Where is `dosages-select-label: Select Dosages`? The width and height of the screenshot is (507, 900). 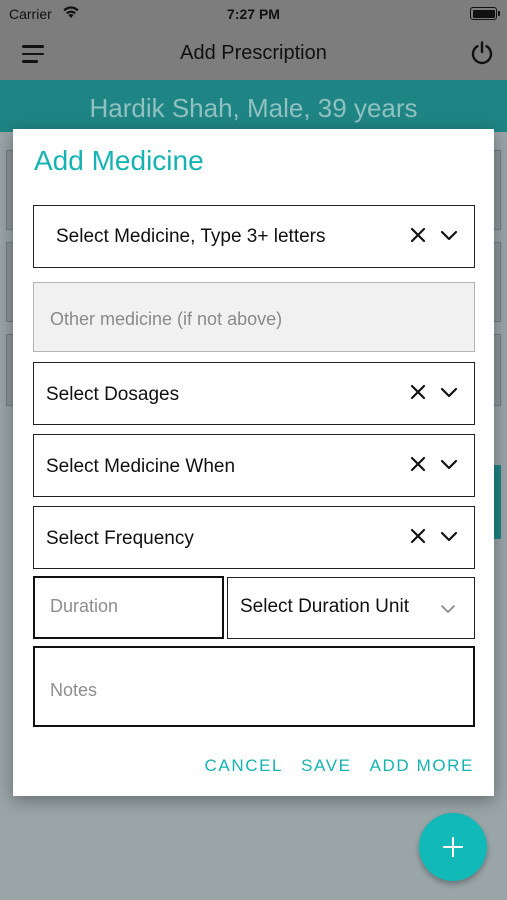 dosages-select-label: Select Dosages is located at coordinates (113, 394).